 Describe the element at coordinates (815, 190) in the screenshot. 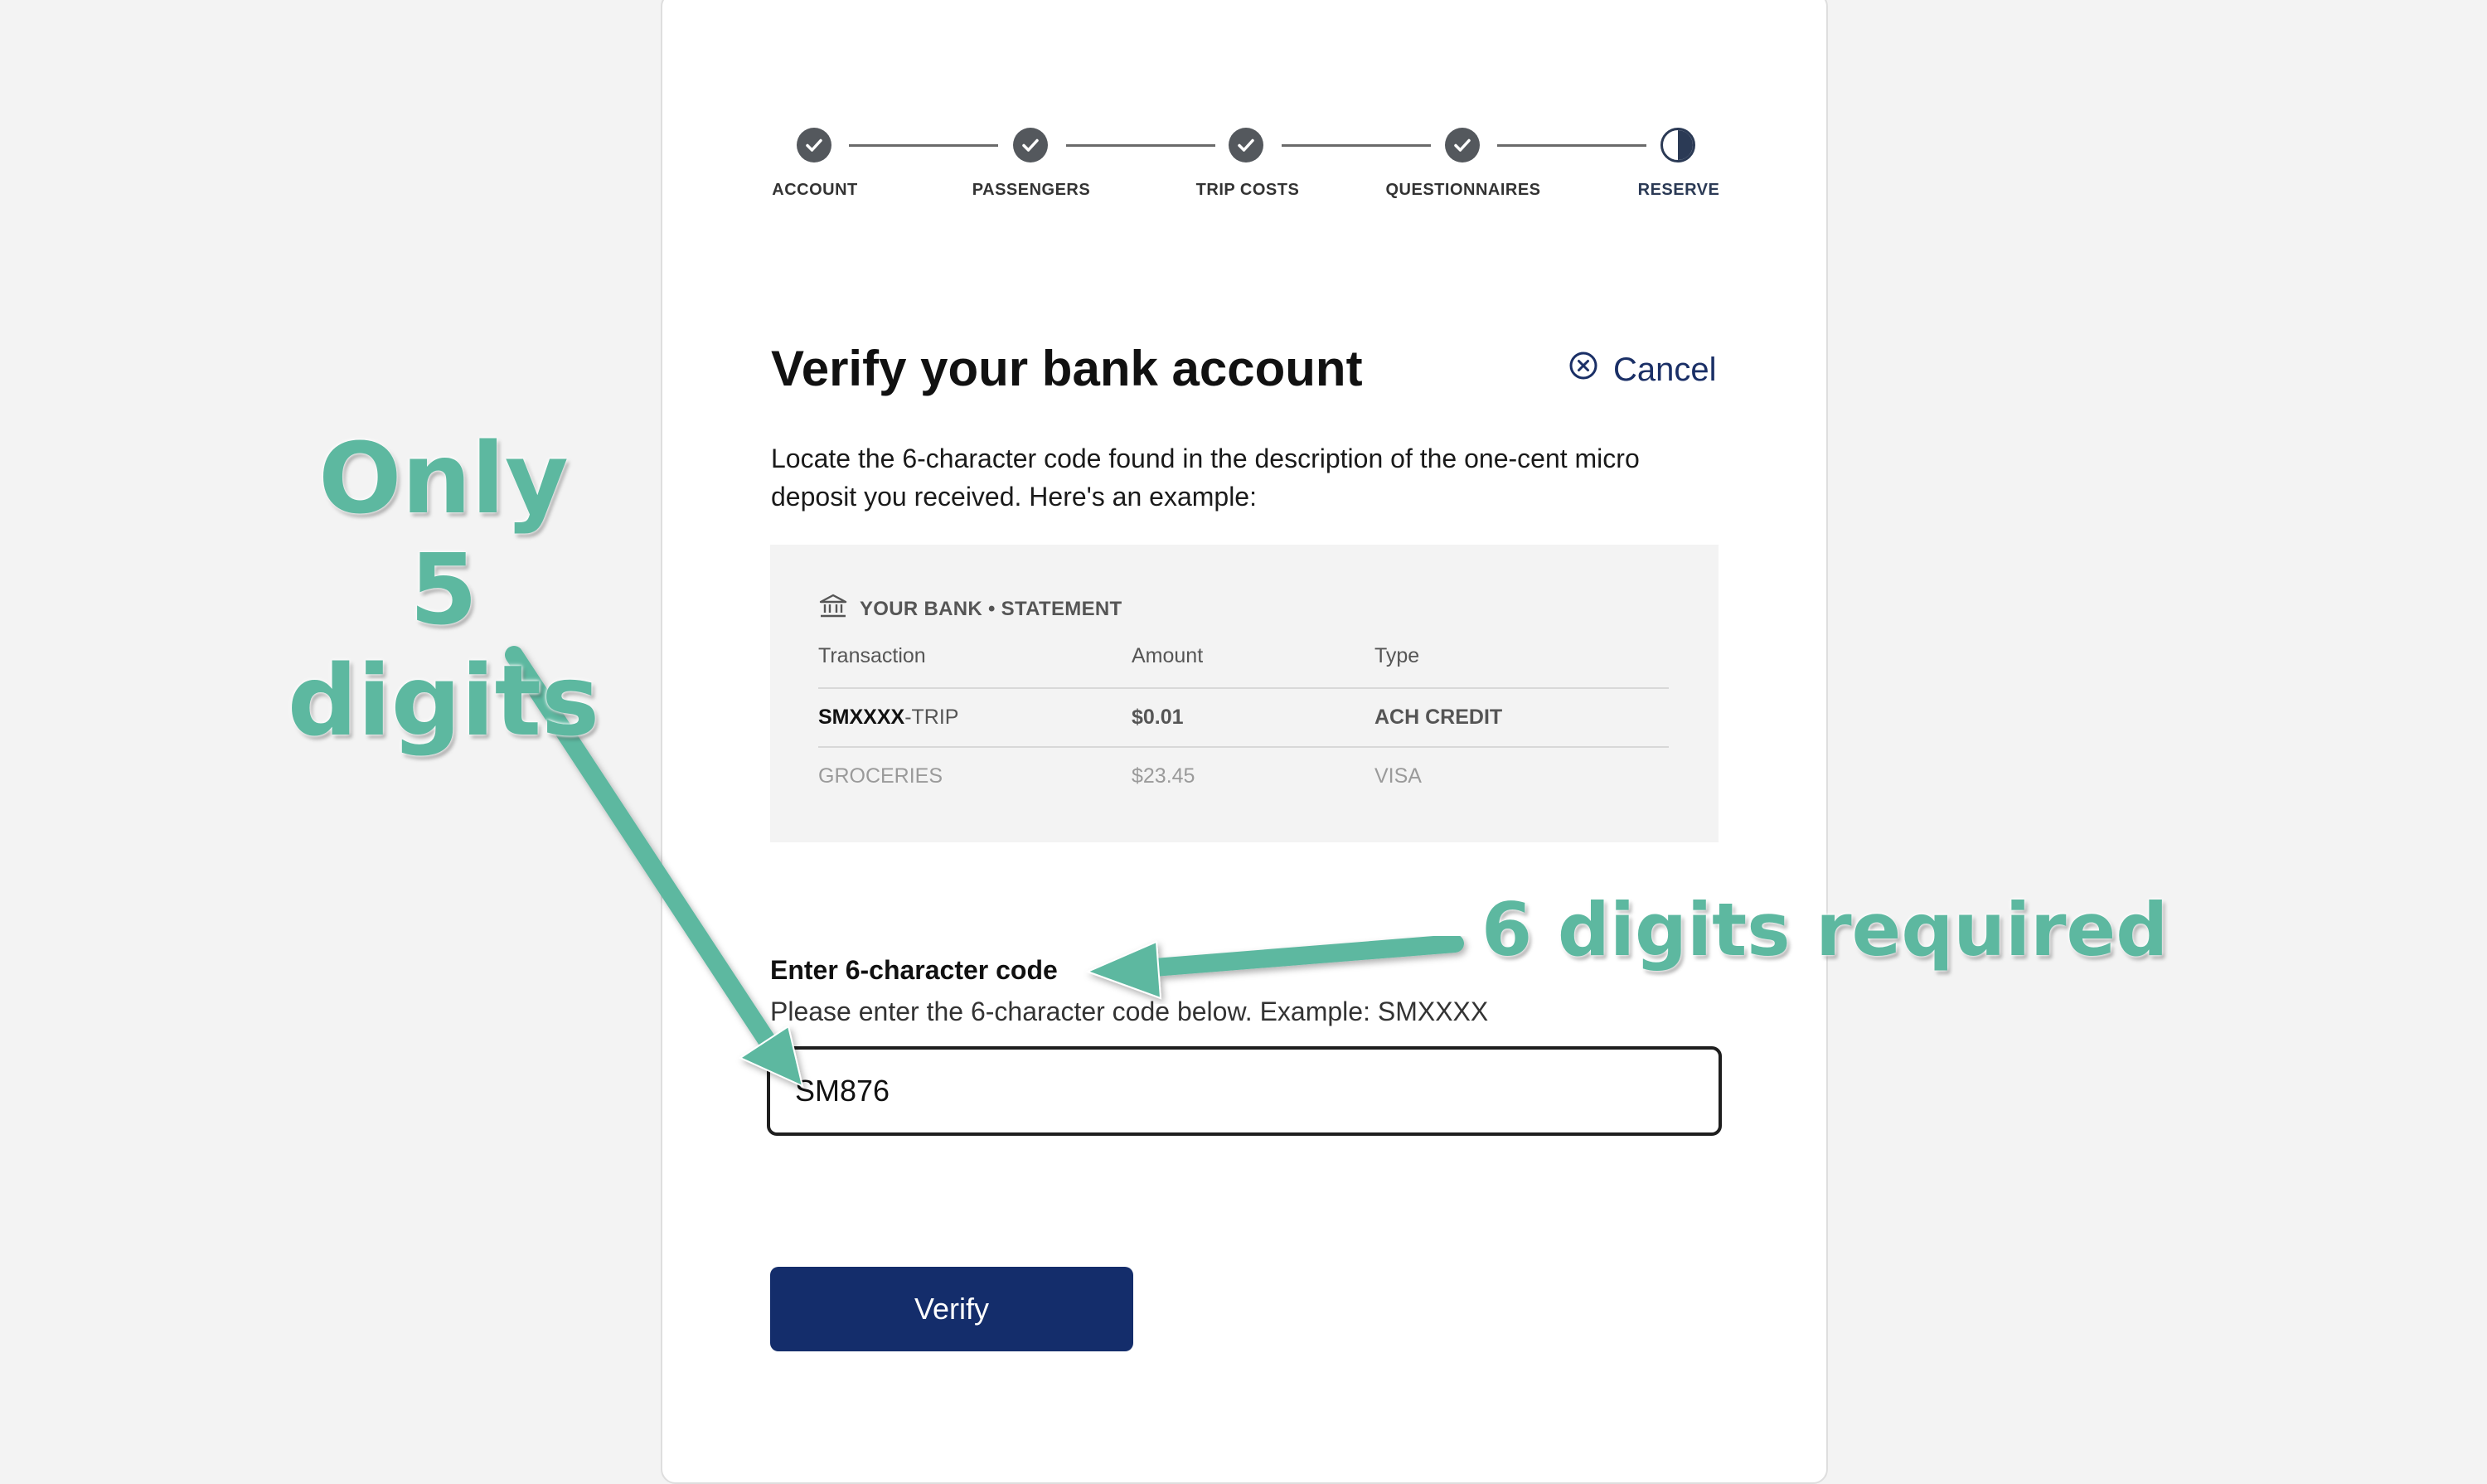

I see `step-label-account: ACCOUNT` at that location.